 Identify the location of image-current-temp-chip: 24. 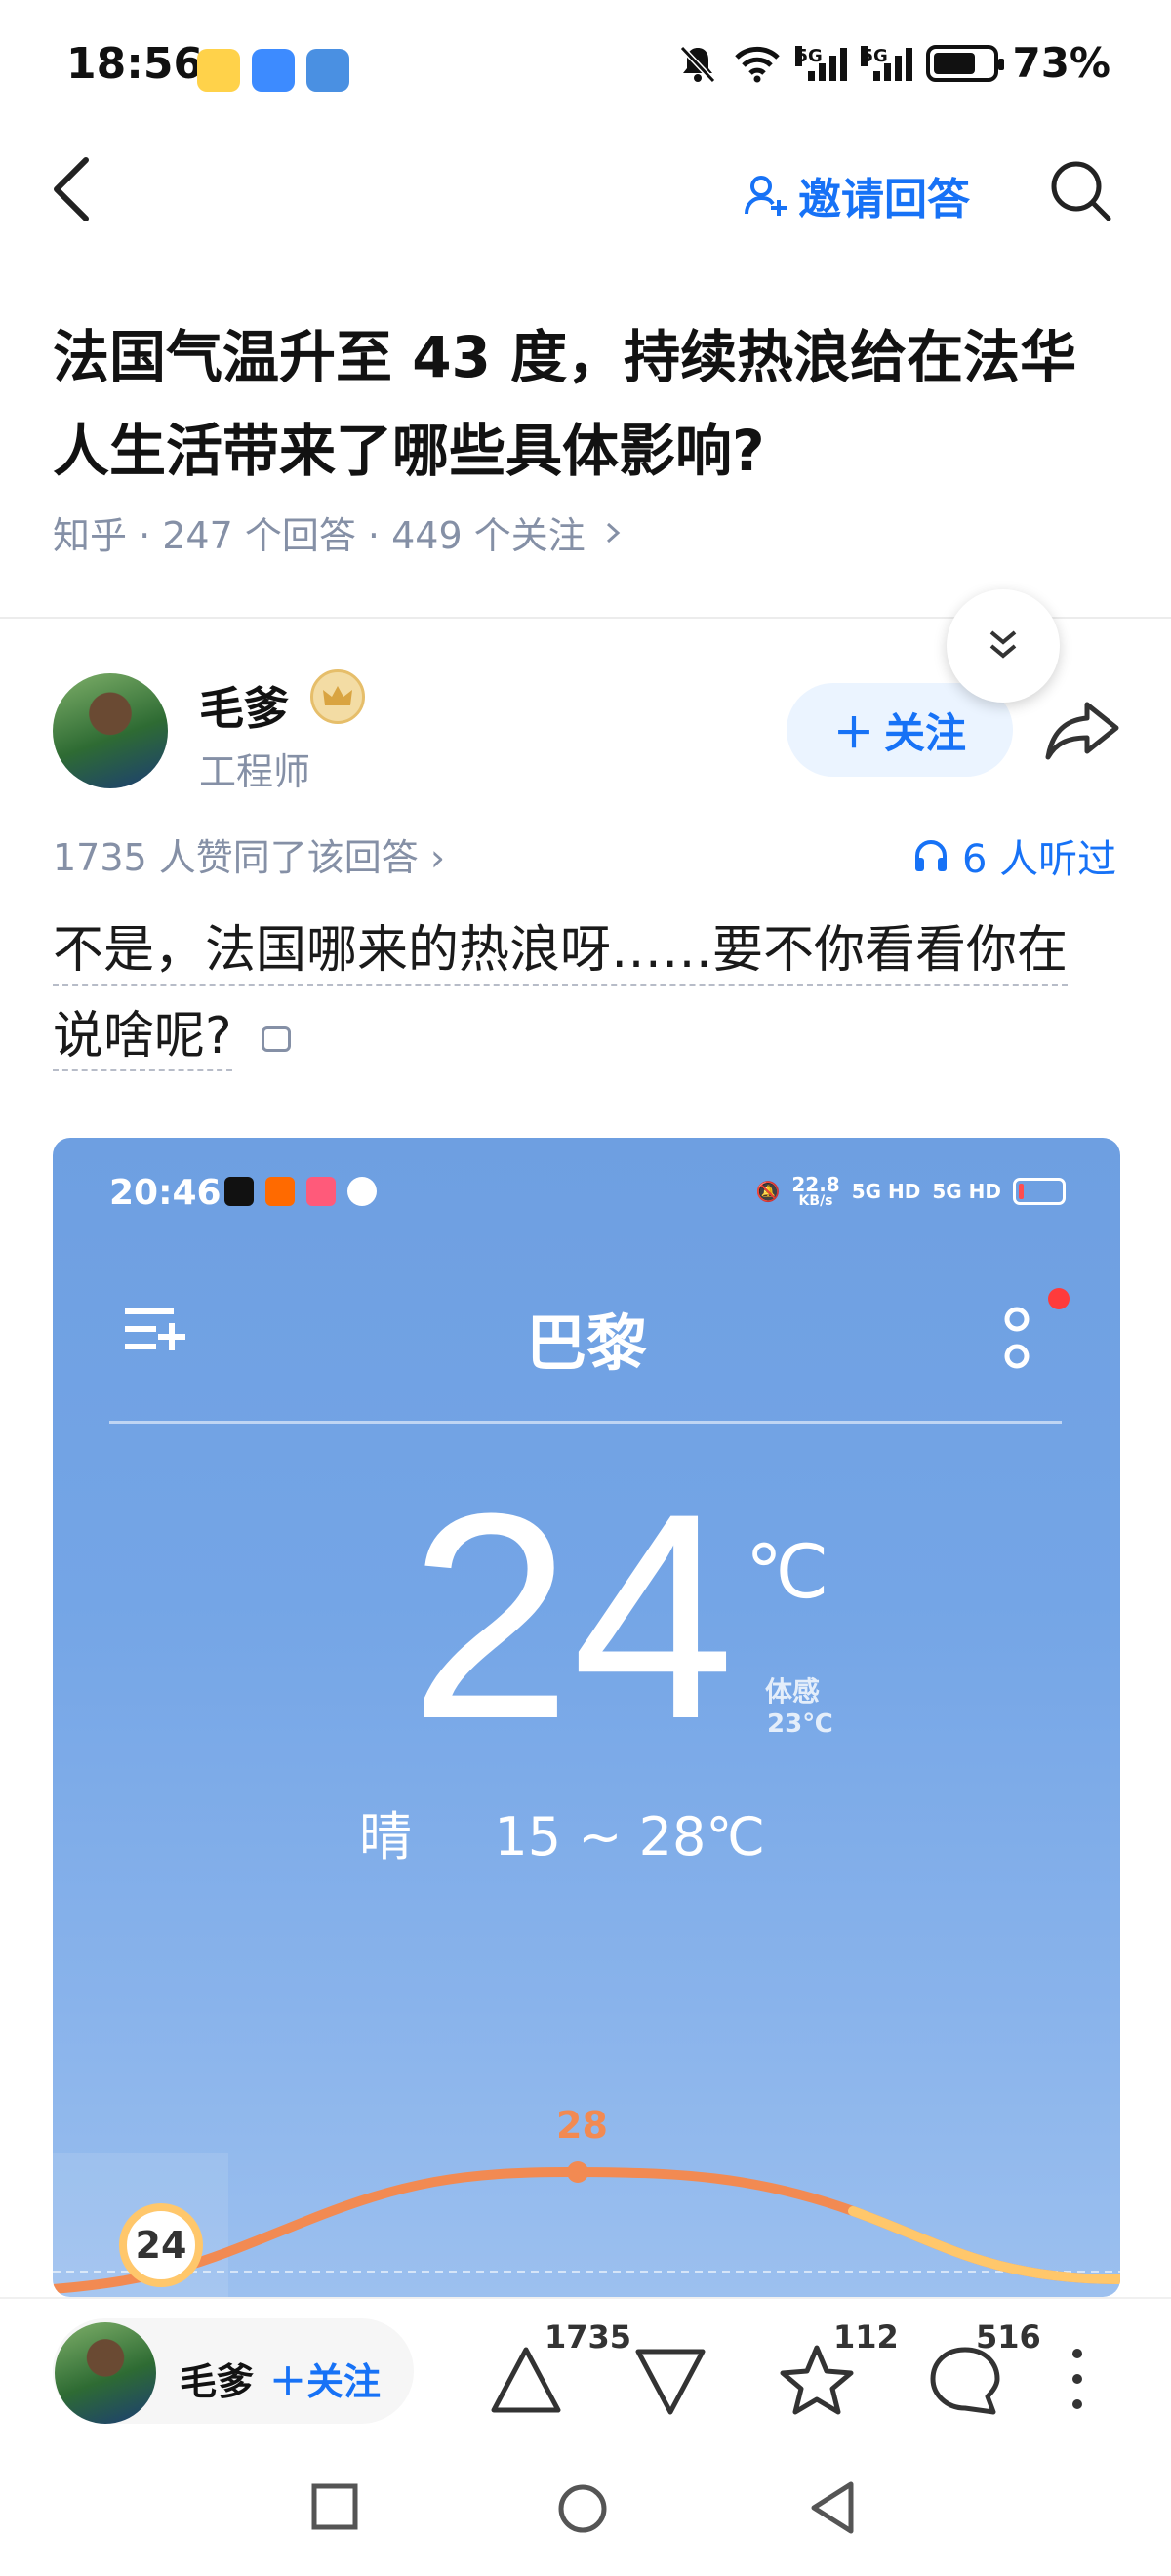
(161, 2245).